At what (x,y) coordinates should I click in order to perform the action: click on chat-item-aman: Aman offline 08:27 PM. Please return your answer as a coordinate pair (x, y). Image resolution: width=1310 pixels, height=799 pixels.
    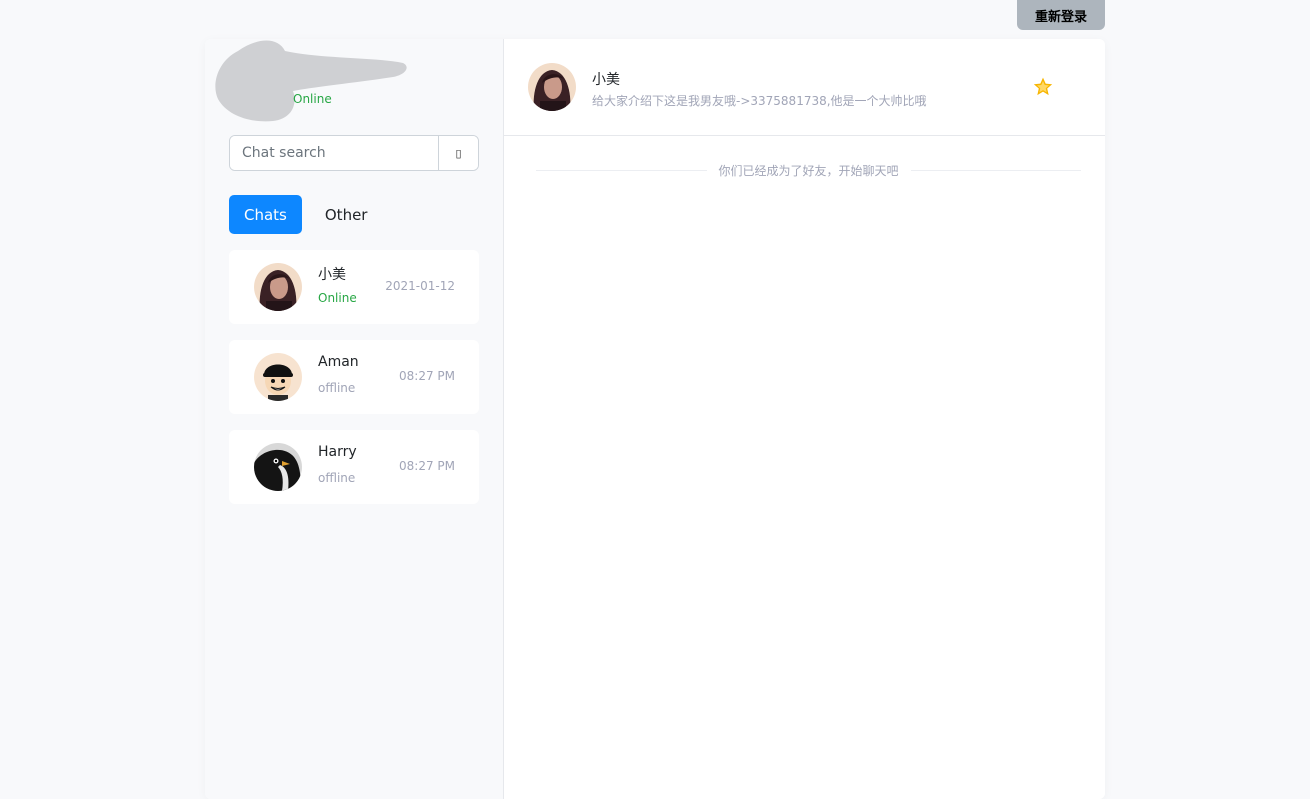
    Looking at the image, I should click on (354, 377).